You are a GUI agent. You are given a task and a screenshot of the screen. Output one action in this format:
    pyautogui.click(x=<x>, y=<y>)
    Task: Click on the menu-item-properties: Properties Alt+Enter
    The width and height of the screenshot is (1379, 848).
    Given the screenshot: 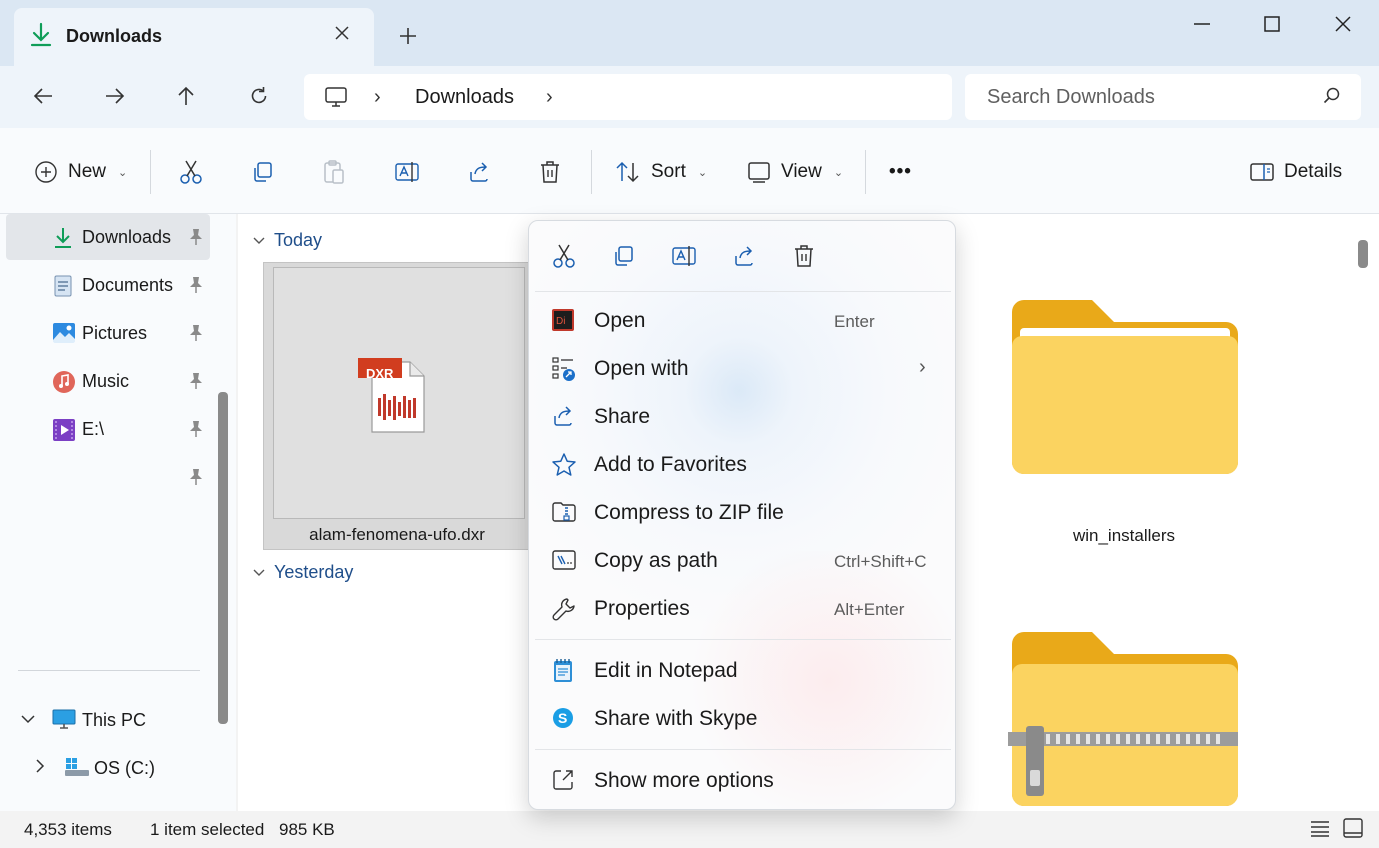 What is the action you would take?
    pyautogui.click(x=743, y=609)
    